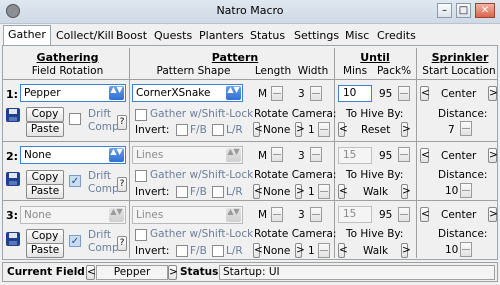  Describe the element at coordinates (444, 10) in the screenshot. I see `minimize-button: –` at that location.